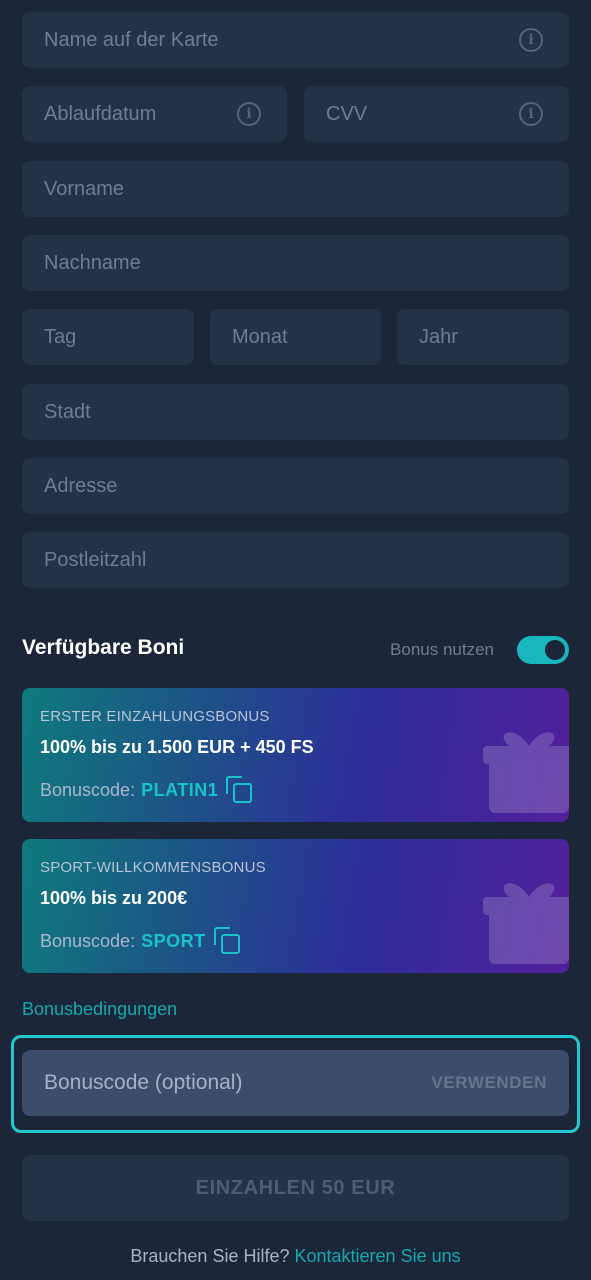  I want to click on bonus-code-row: Bonuscode: SPORT, so click(295, 941).